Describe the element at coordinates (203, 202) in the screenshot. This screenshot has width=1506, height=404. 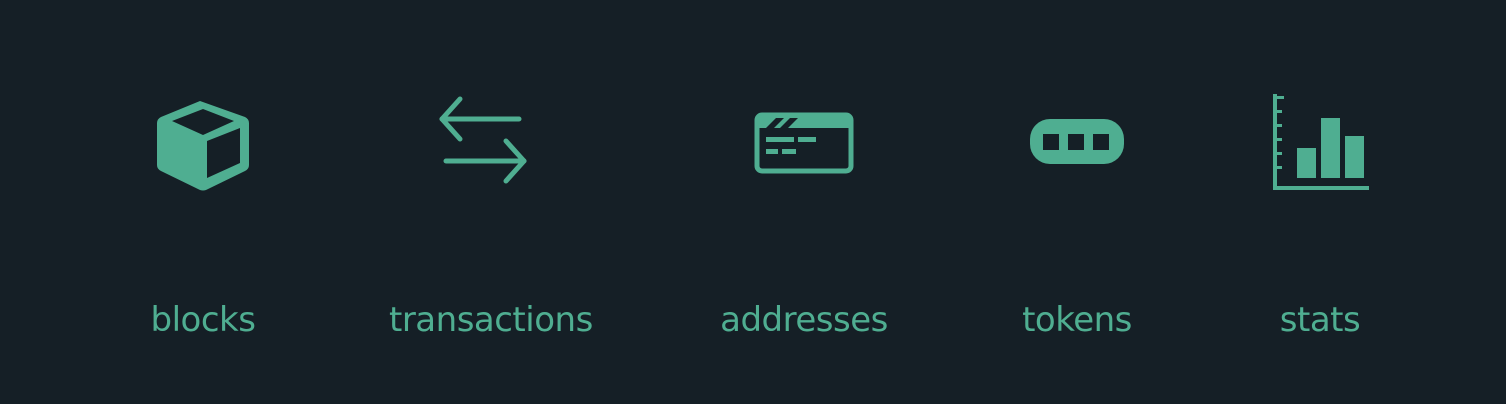
I see `nav-item-blocks: blocks` at that location.